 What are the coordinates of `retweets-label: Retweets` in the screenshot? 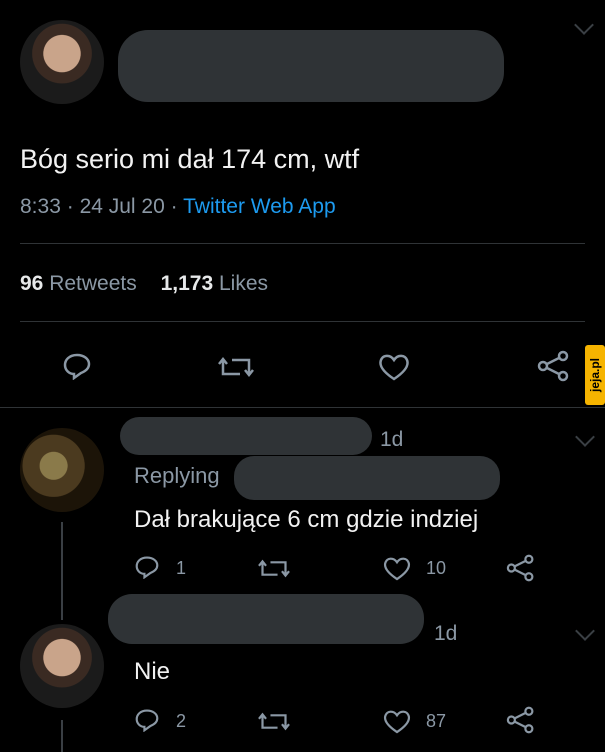 It's located at (93, 283).